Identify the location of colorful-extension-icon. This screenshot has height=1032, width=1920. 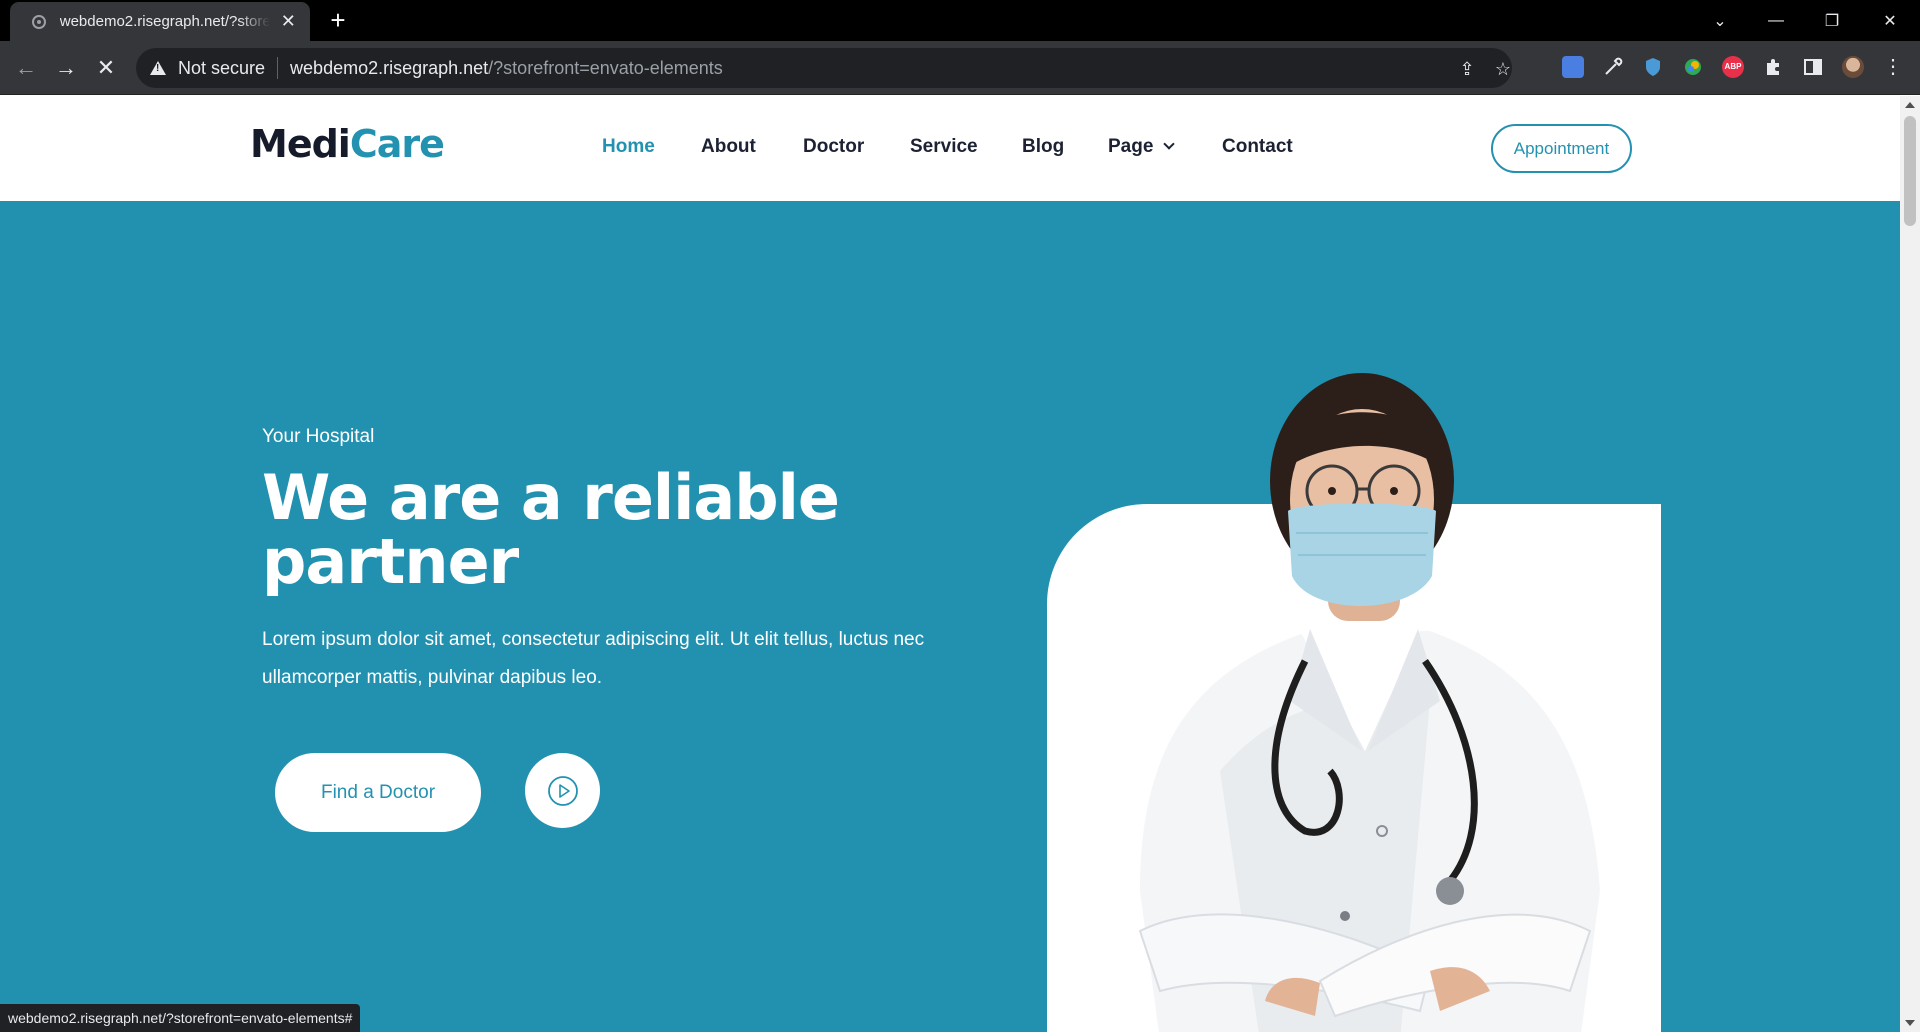
(1693, 67).